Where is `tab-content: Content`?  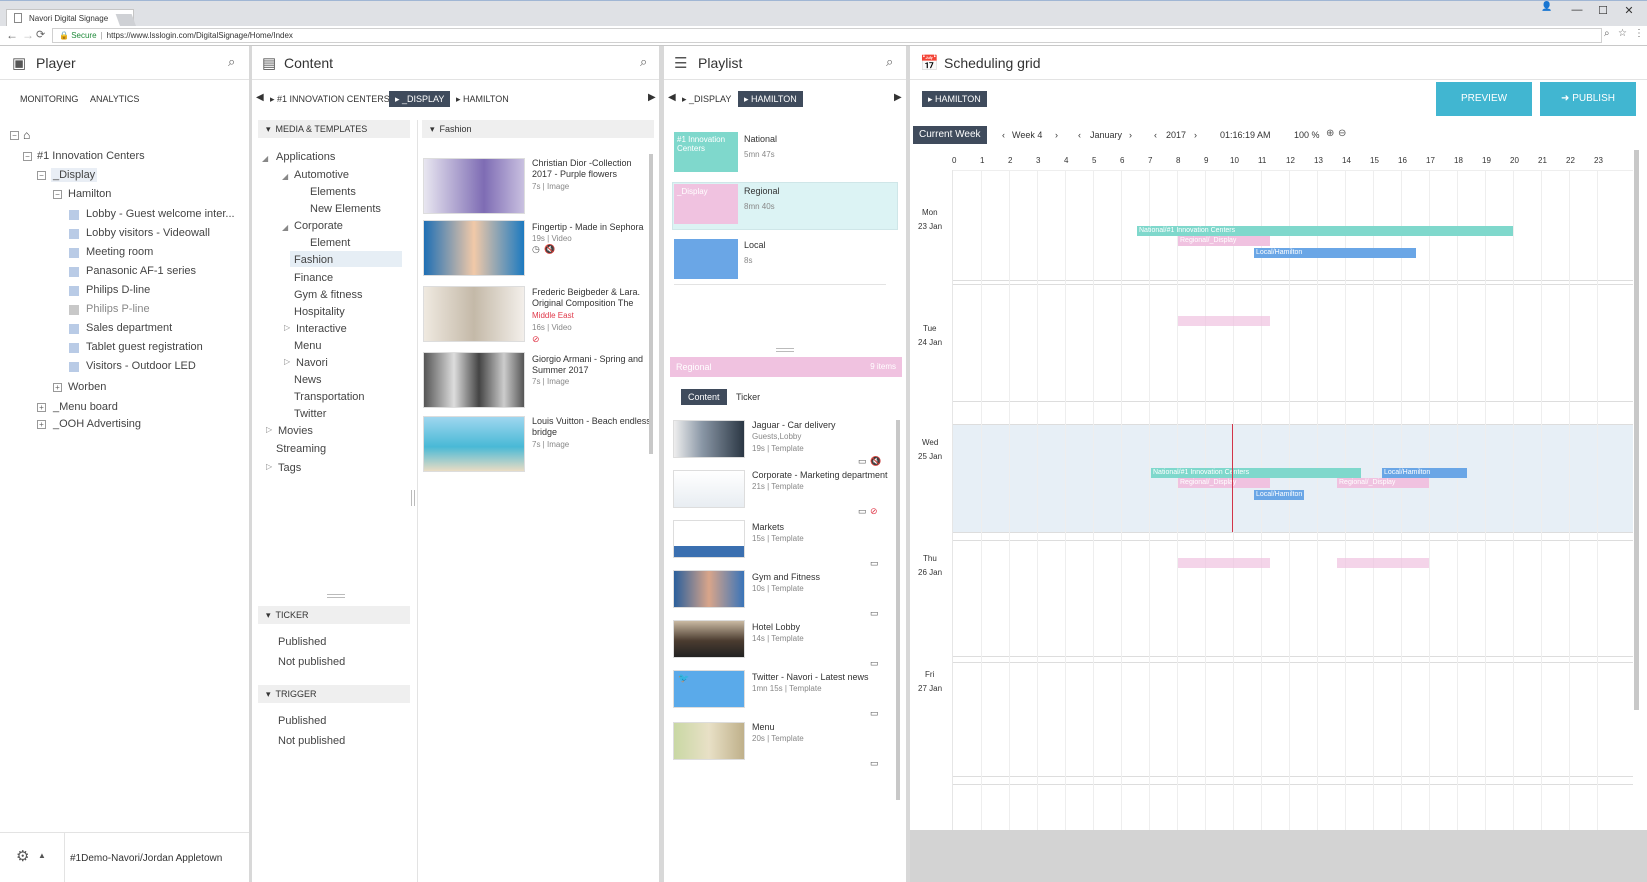 tab-content: Content is located at coordinates (704, 397).